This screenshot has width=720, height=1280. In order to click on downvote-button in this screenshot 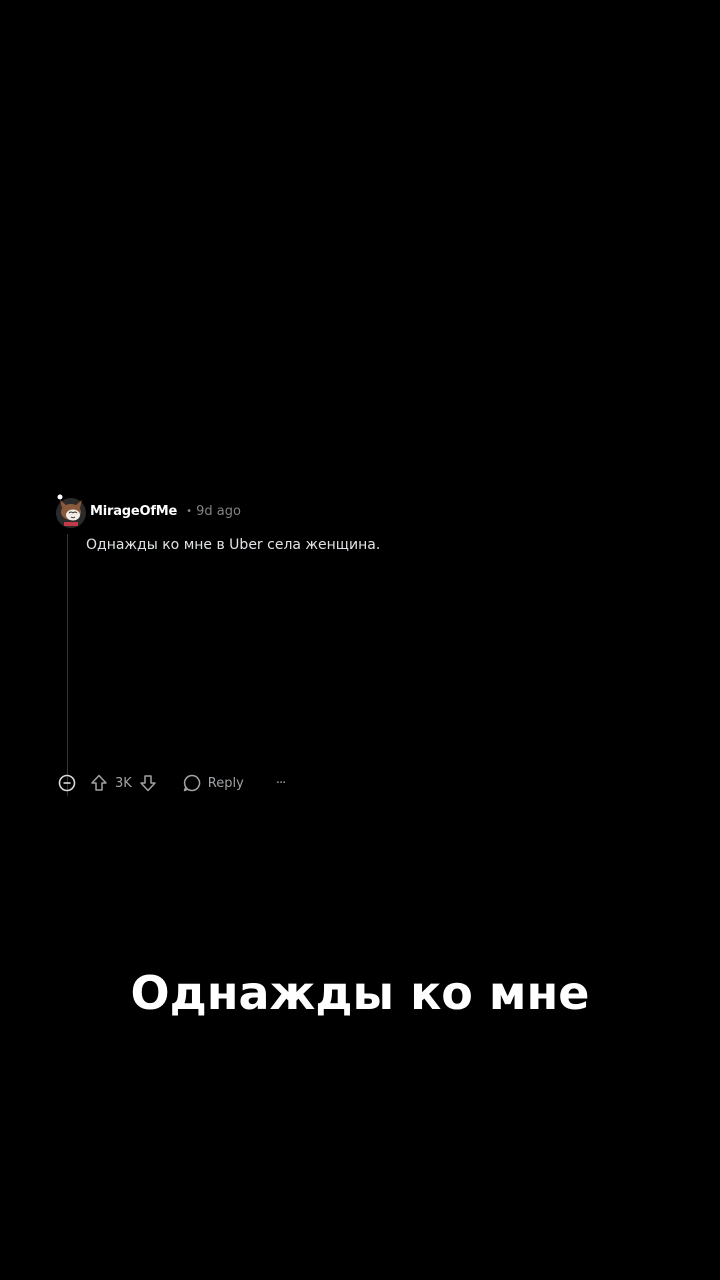, I will do `click(148, 783)`.